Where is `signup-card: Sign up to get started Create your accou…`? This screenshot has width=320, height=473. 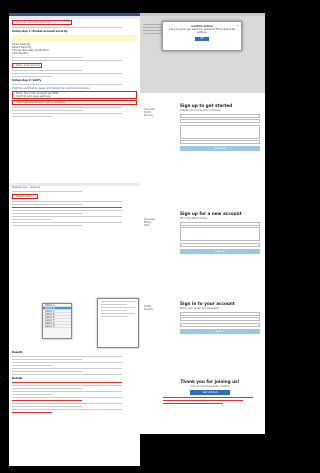
signup-card: Sign up to get started Create your accou… is located at coordinates (220, 127).